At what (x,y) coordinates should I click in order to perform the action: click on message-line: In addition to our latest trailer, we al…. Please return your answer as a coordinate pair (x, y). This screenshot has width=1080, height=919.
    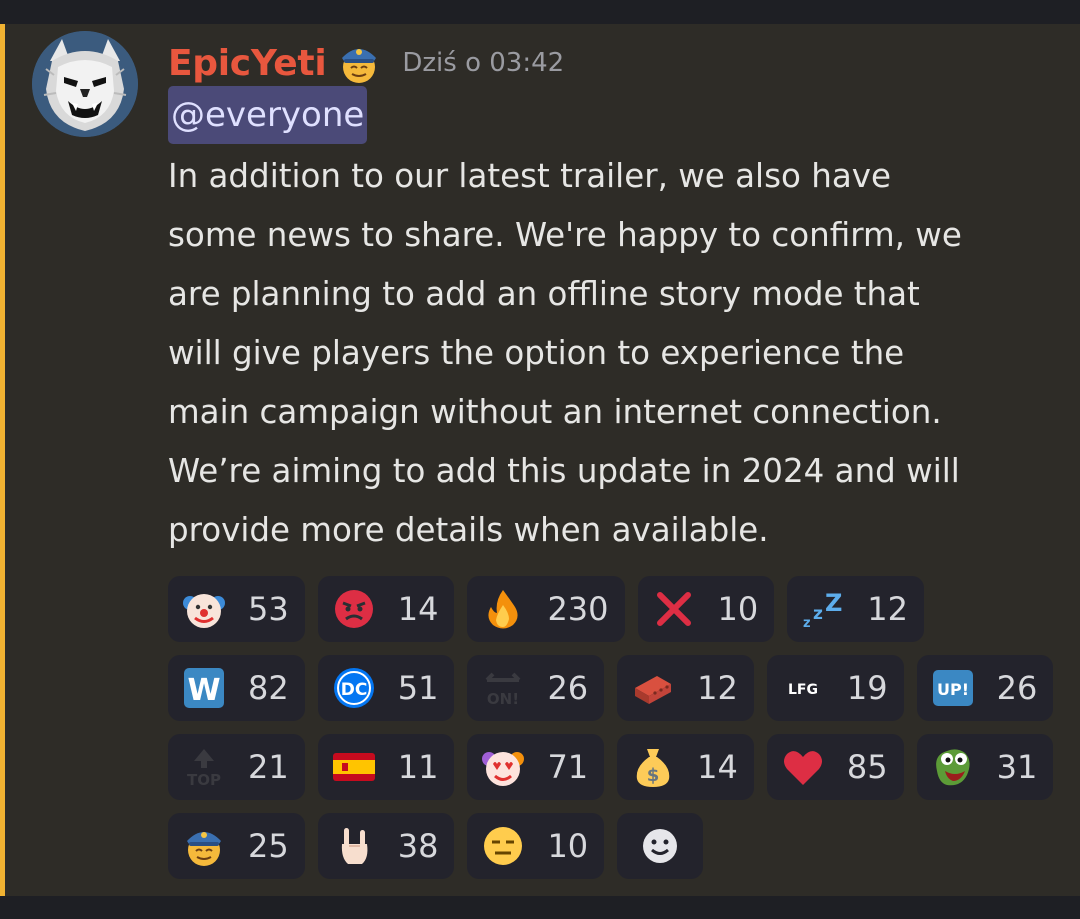
    Looking at the image, I should click on (529, 176).